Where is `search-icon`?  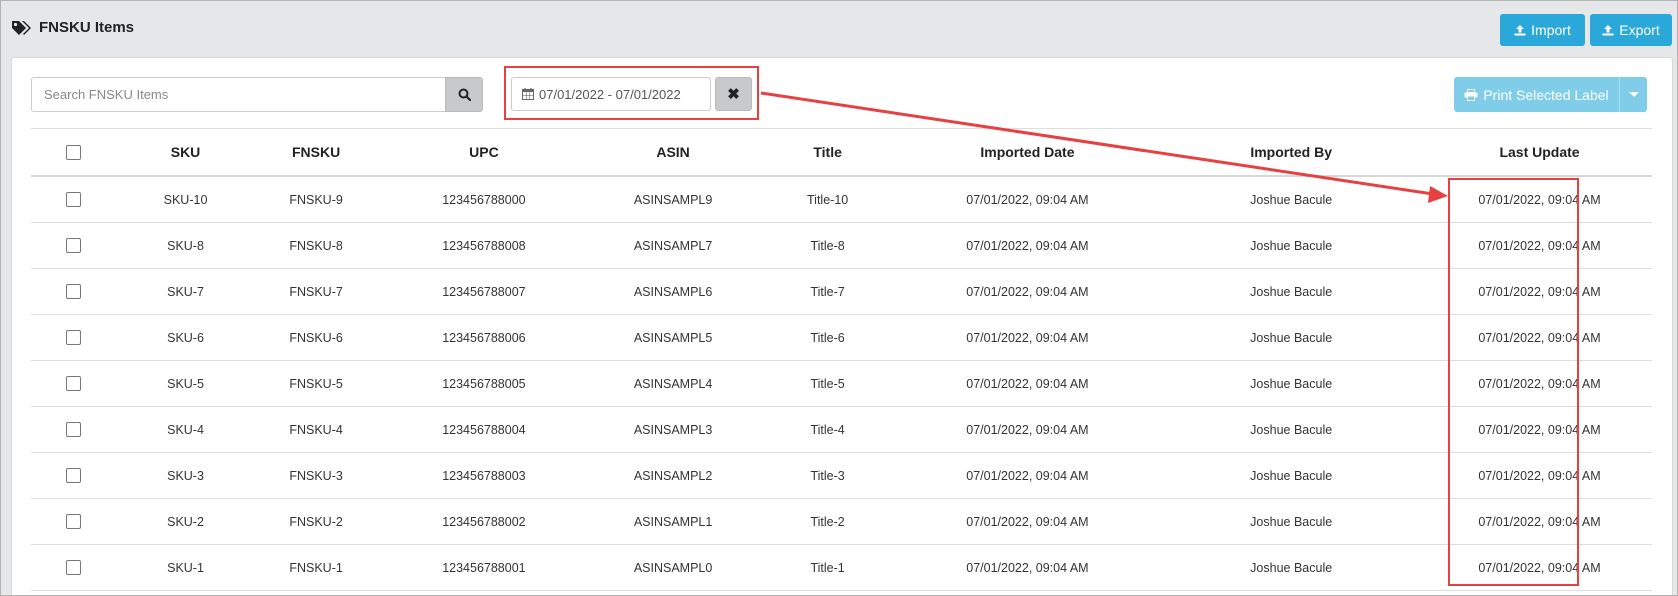
search-icon is located at coordinates (464, 94).